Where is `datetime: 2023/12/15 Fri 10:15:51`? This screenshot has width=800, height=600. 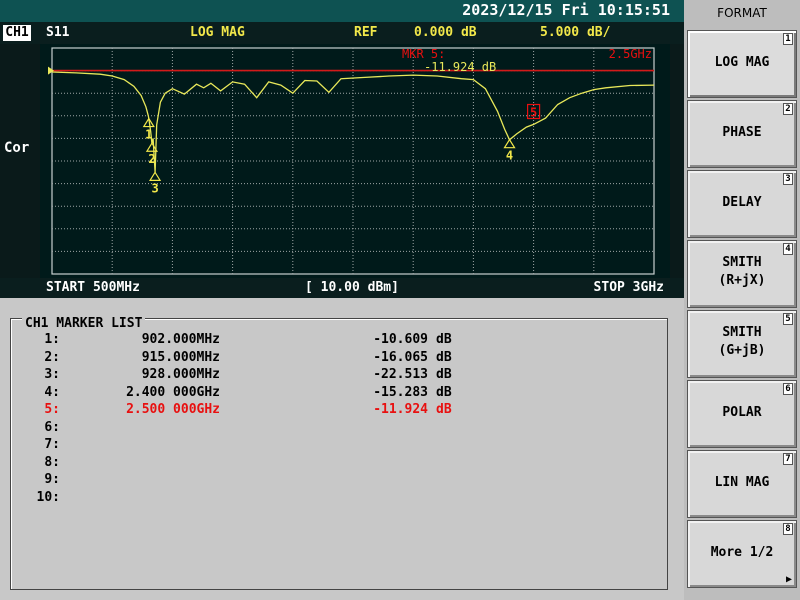
datetime: 2023/12/15 Fri 10:15:51 is located at coordinates (566, 10).